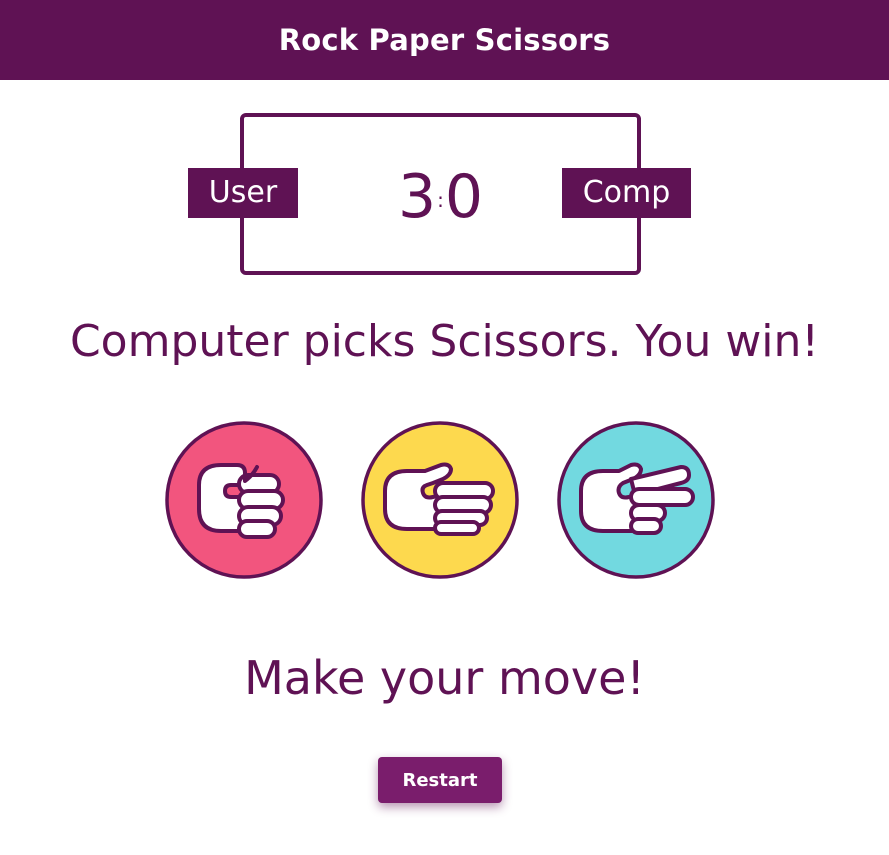  Describe the element at coordinates (417, 197) in the screenshot. I see `user-score: 3` at that location.